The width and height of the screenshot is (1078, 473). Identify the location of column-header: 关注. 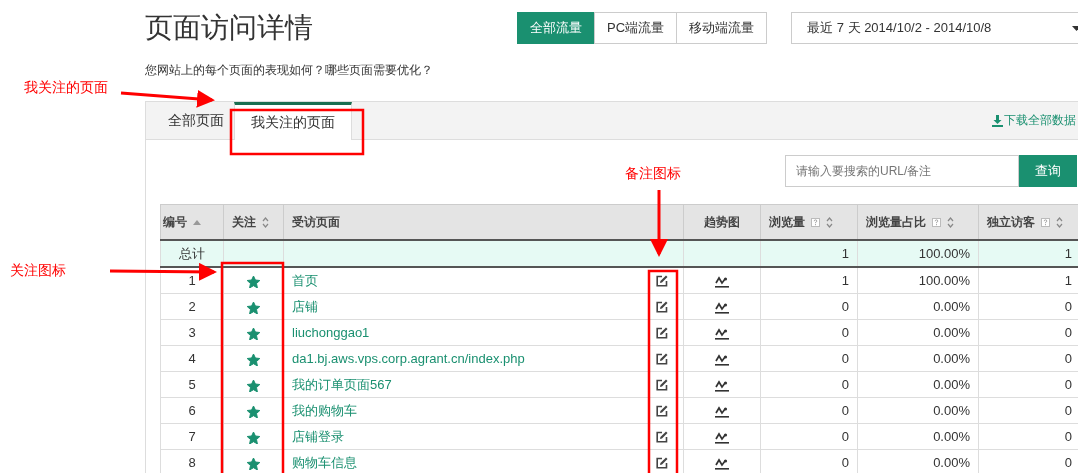
(253, 222).